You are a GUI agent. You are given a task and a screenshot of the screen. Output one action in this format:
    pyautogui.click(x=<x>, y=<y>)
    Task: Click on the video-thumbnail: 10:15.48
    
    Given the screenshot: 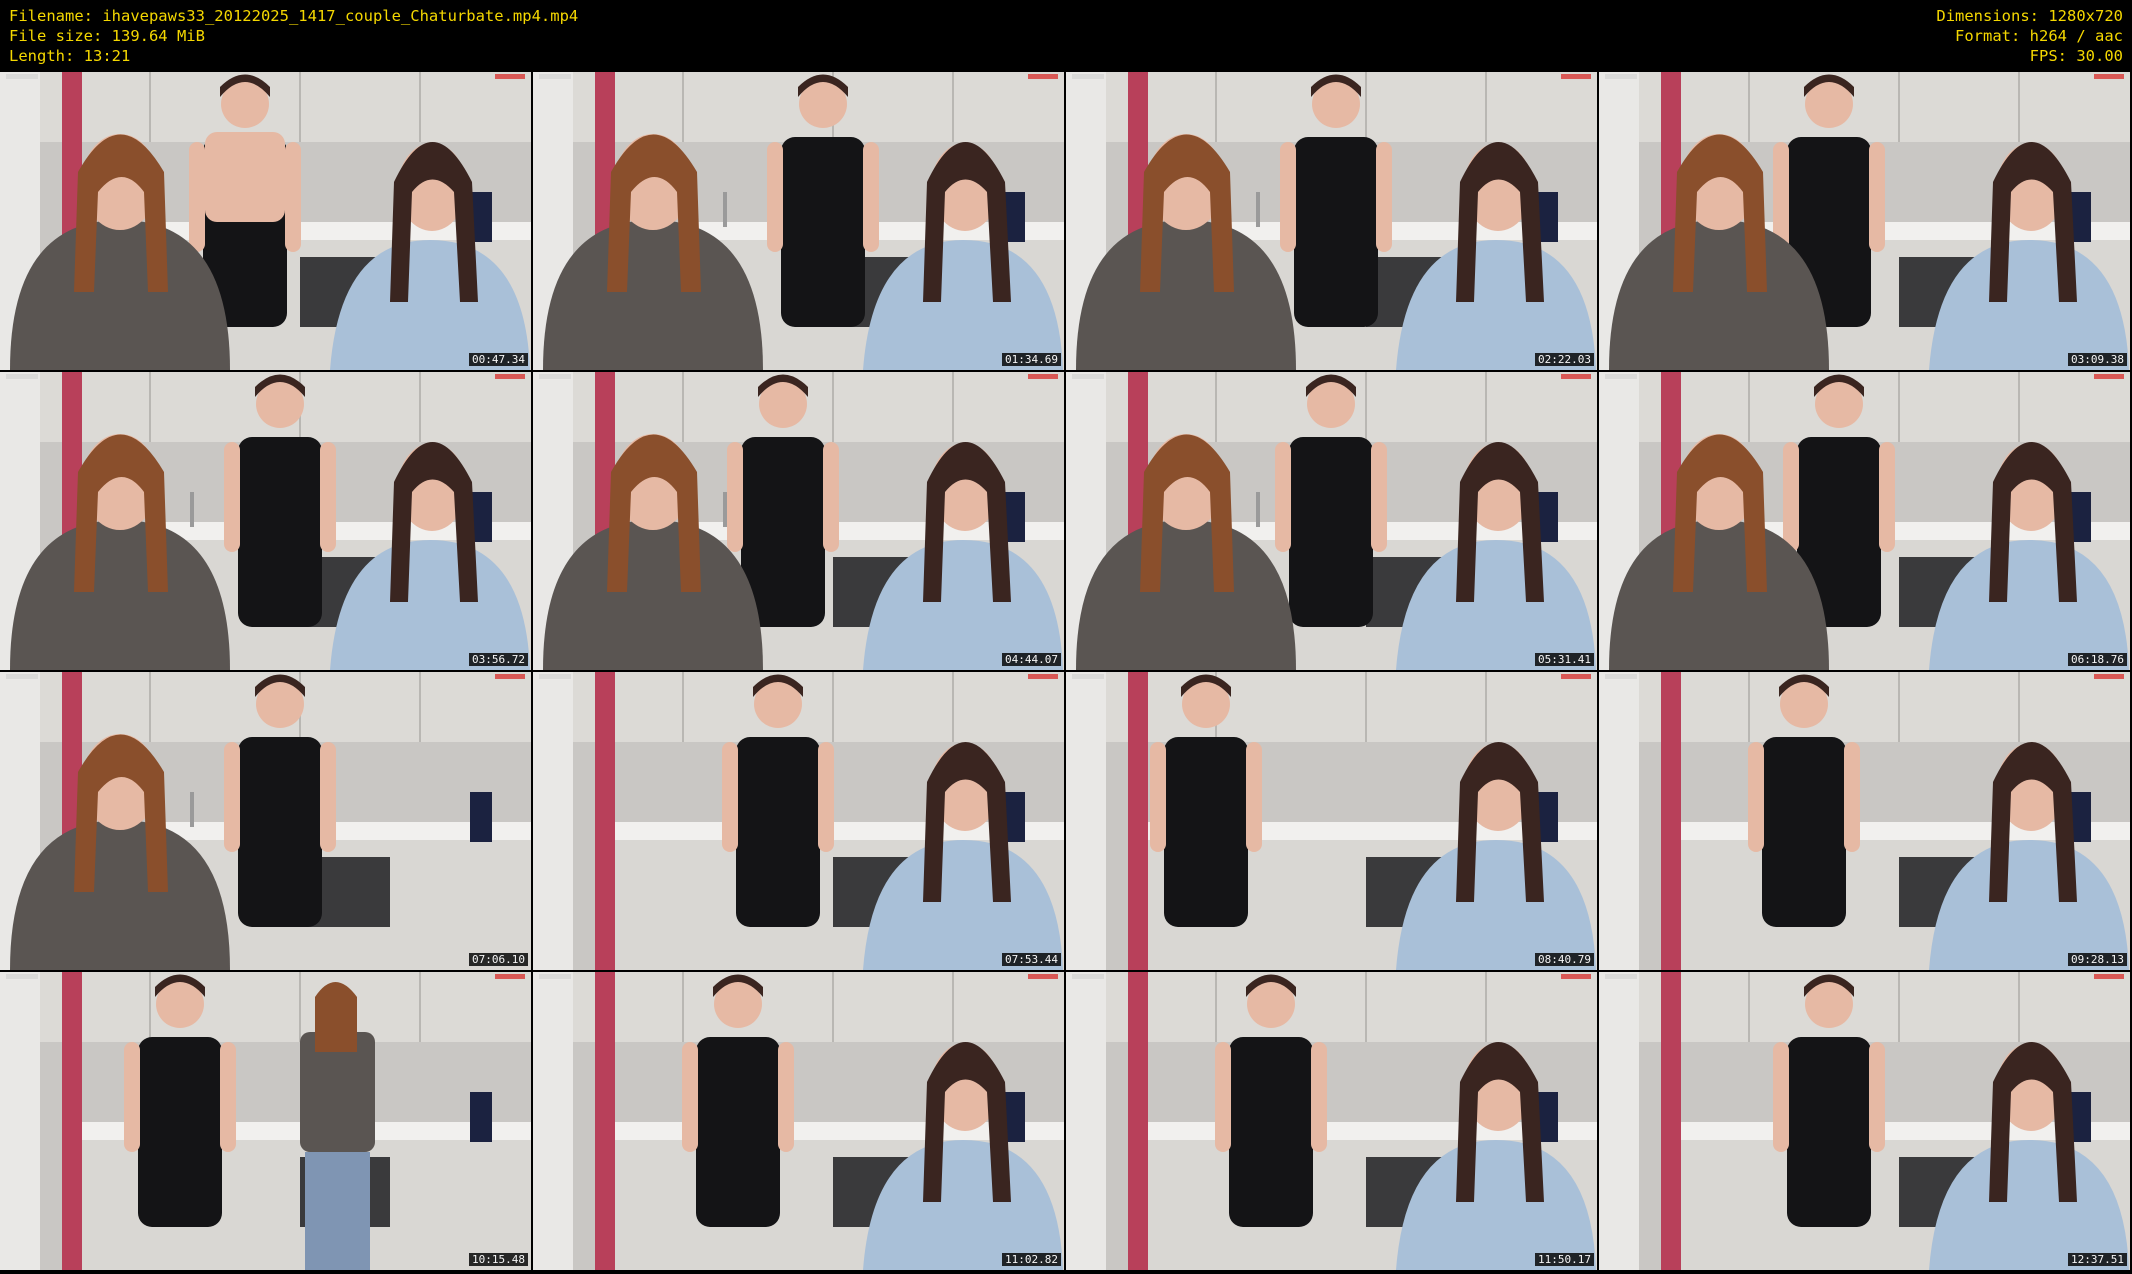 What is the action you would take?
    pyautogui.click(x=265, y=1121)
    